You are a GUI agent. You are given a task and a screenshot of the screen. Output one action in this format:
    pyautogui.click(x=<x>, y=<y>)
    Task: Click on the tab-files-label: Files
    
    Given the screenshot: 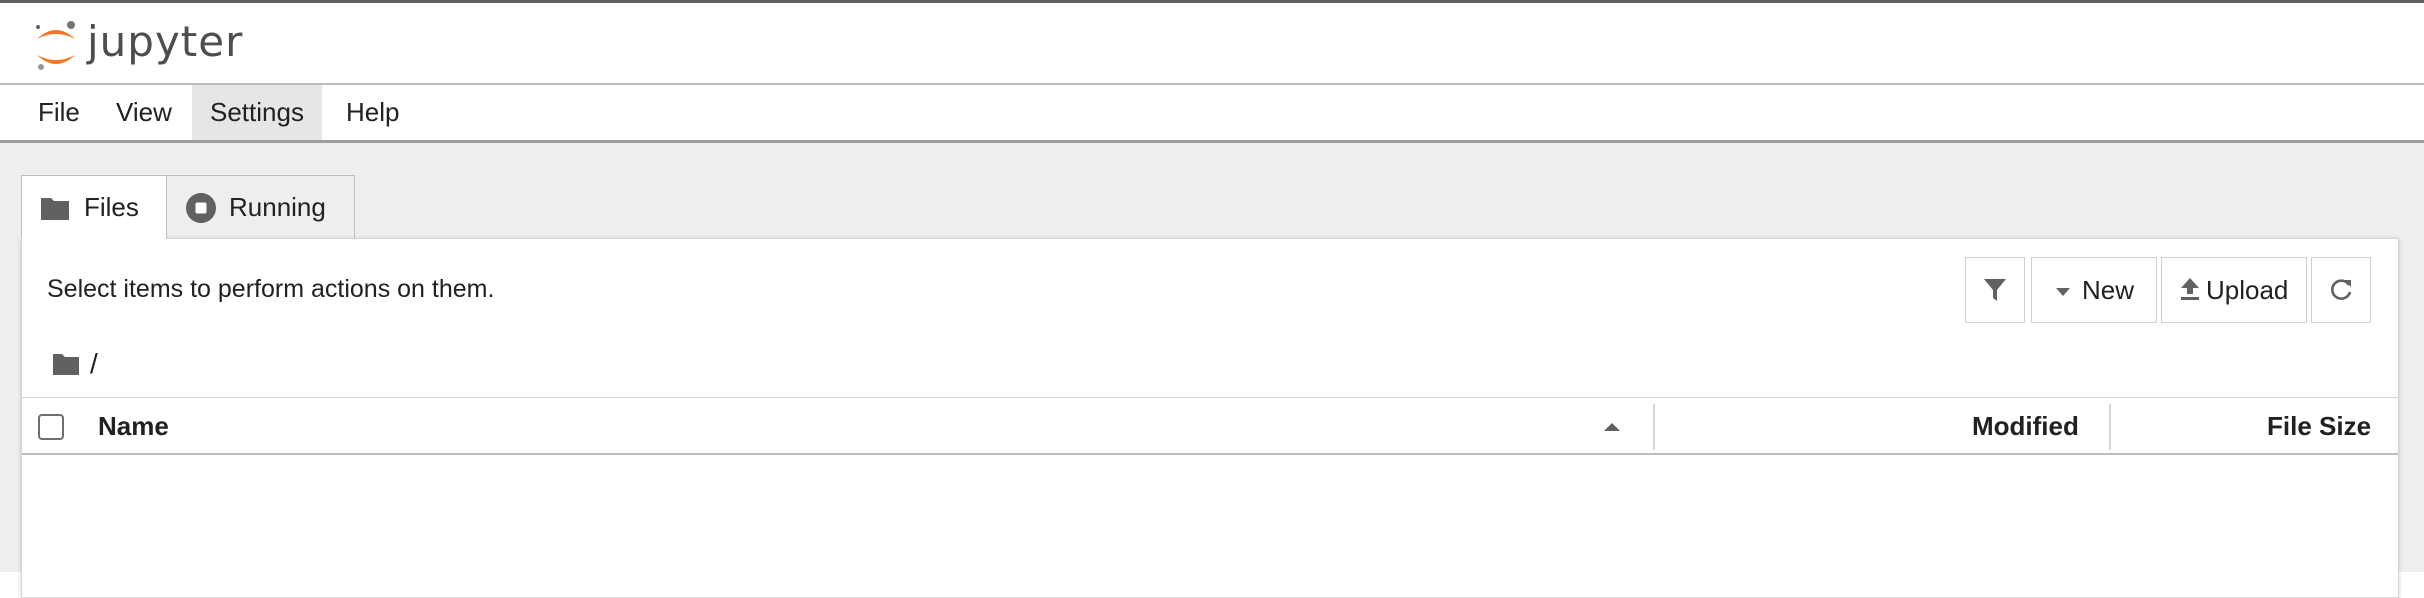 What is the action you would take?
    pyautogui.click(x=111, y=207)
    